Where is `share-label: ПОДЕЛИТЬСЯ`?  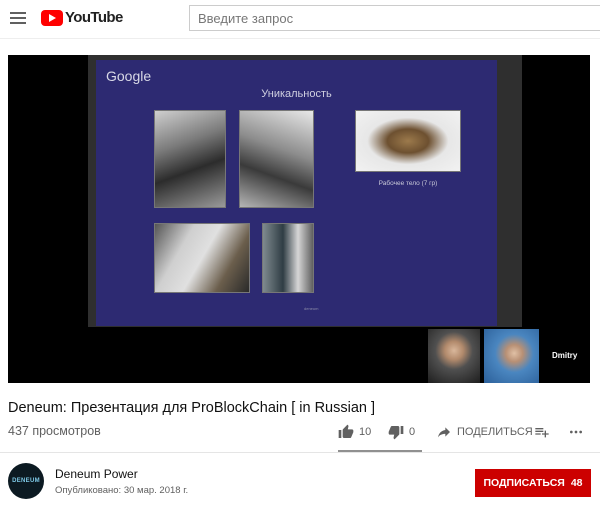
share-label: ПОДЕЛИТЬСЯ is located at coordinates (495, 432).